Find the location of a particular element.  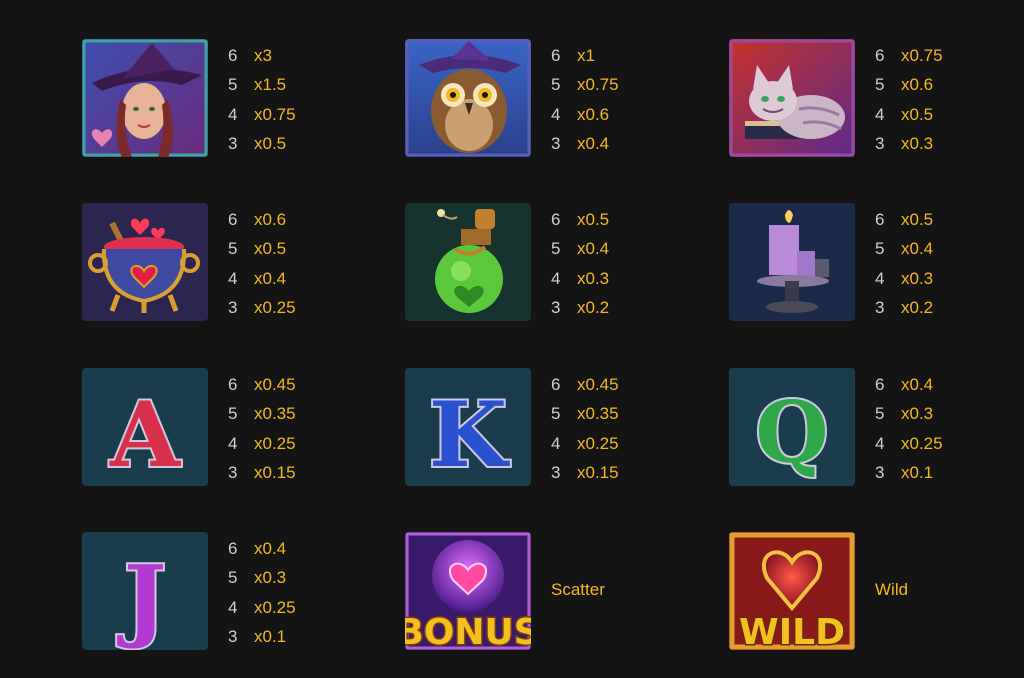

symbol-ace: A 6 x0.45 5 x0.35 4 x0.25 3 x0.15 is located at coordinates (232, 433).